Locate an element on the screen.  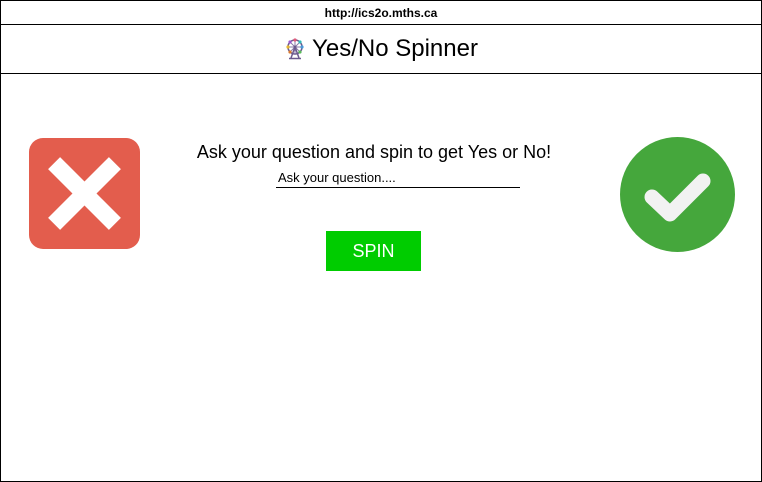
page-header: Yes/No Spinner is located at coordinates (381, 49).